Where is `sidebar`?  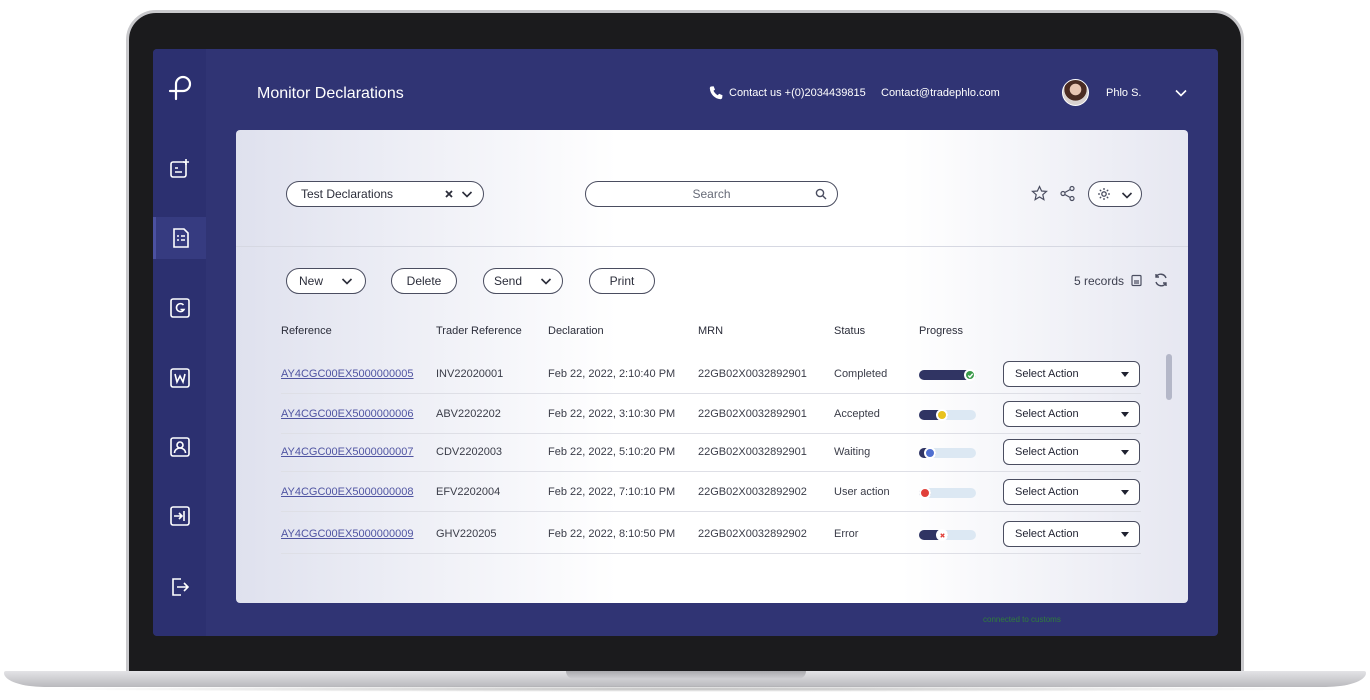 sidebar is located at coordinates (179, 342).